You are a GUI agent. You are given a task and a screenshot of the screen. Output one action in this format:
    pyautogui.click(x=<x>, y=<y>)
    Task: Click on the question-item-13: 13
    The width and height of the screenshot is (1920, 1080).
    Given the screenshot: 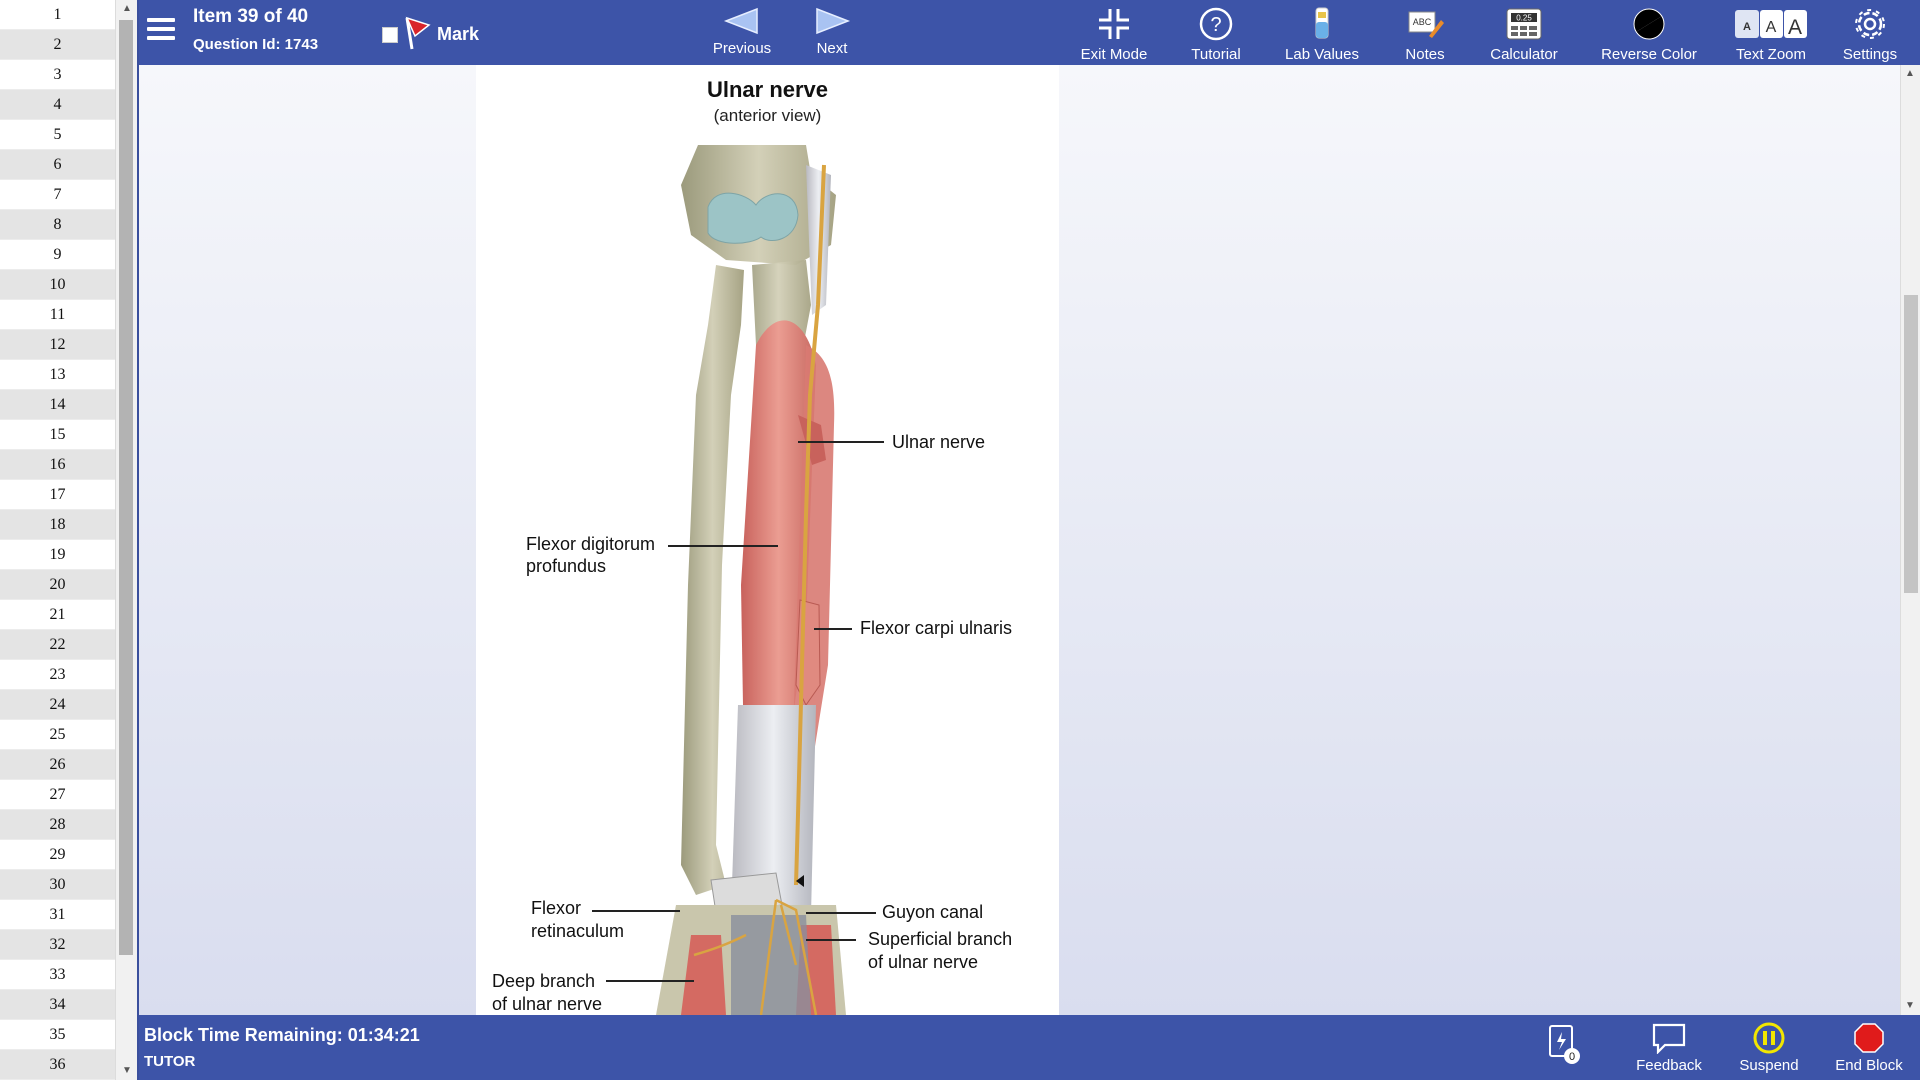 What is the action you would take?
    pyautogui.click(x=57, y=375)
    